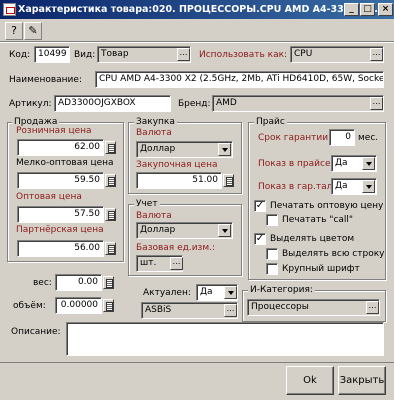 The image size is (394, 400). What do you see at coordinates (78, 282) in the screenshot?
I see `weight-field: 0.00` at bounding box center [78, 282].